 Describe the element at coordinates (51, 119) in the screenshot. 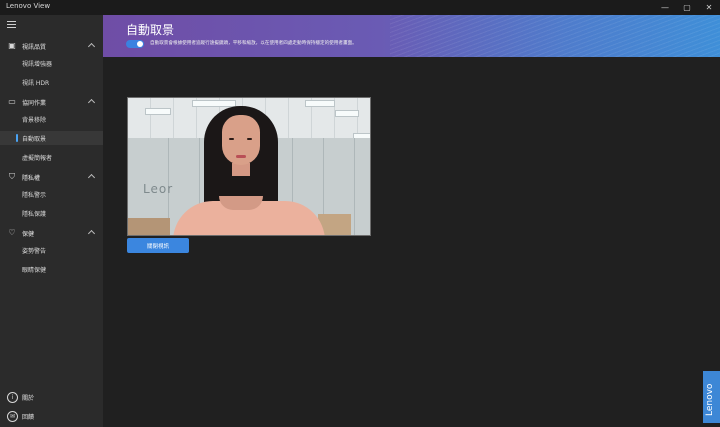

I see `sidebar-item-background-removal: 背景移除` at that location.